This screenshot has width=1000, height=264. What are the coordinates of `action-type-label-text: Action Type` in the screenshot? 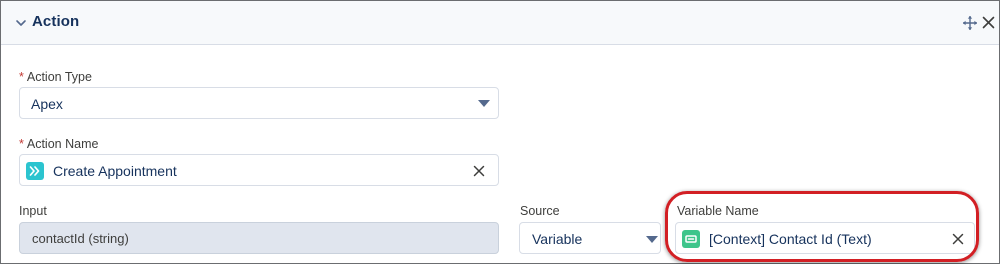 It's located at (59, 77).